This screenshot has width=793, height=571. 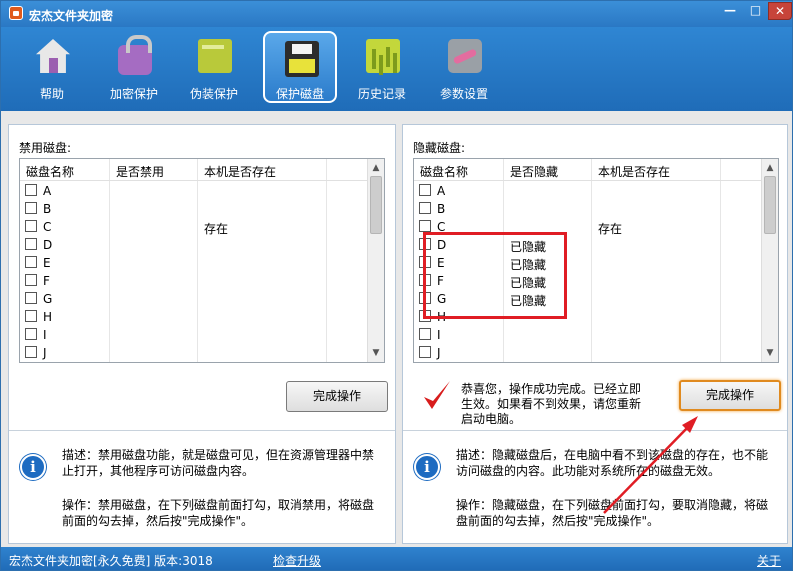 What do you see at coordinates (194, 227) in the screenshot?
I see `list-item: C 存在` at bounding box center [194, 227].